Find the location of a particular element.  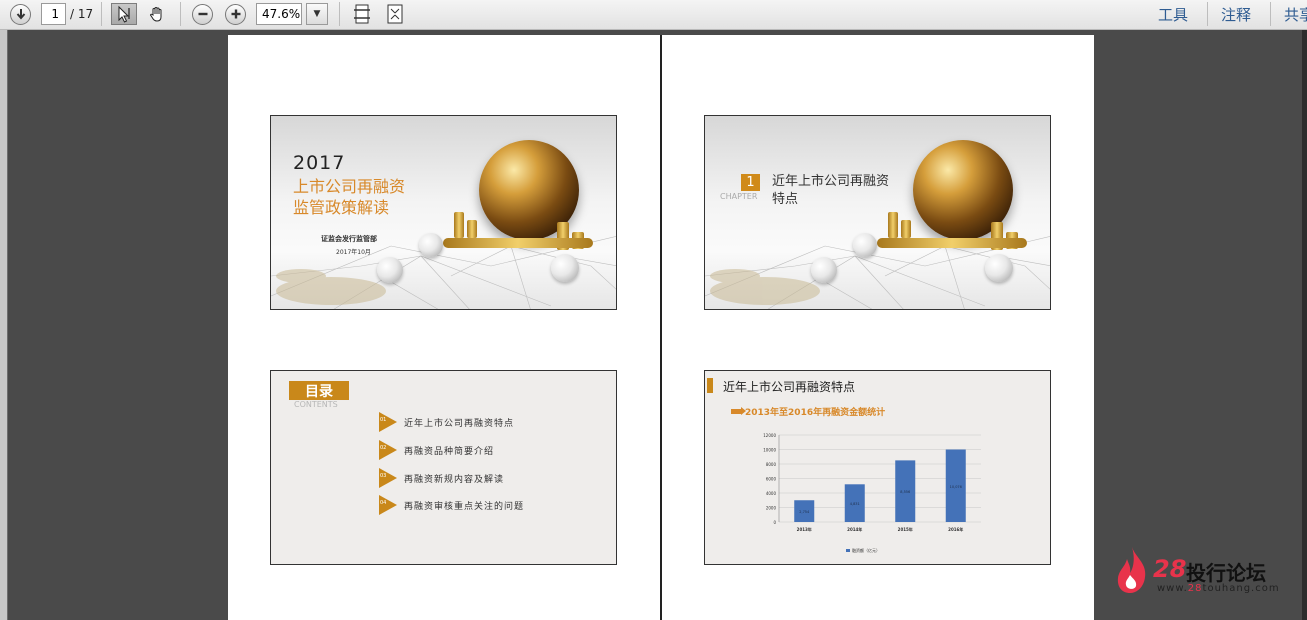

watermark-brand-text: 投行论坛 is located at coordinates (1226, 573).